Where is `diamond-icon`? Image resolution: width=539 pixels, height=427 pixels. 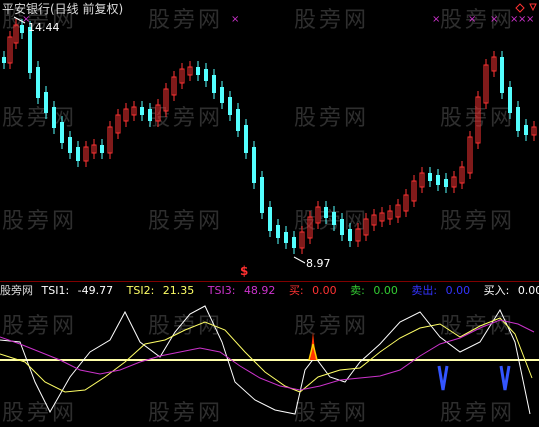
diamond-icon is located at coordinates (520, 8).